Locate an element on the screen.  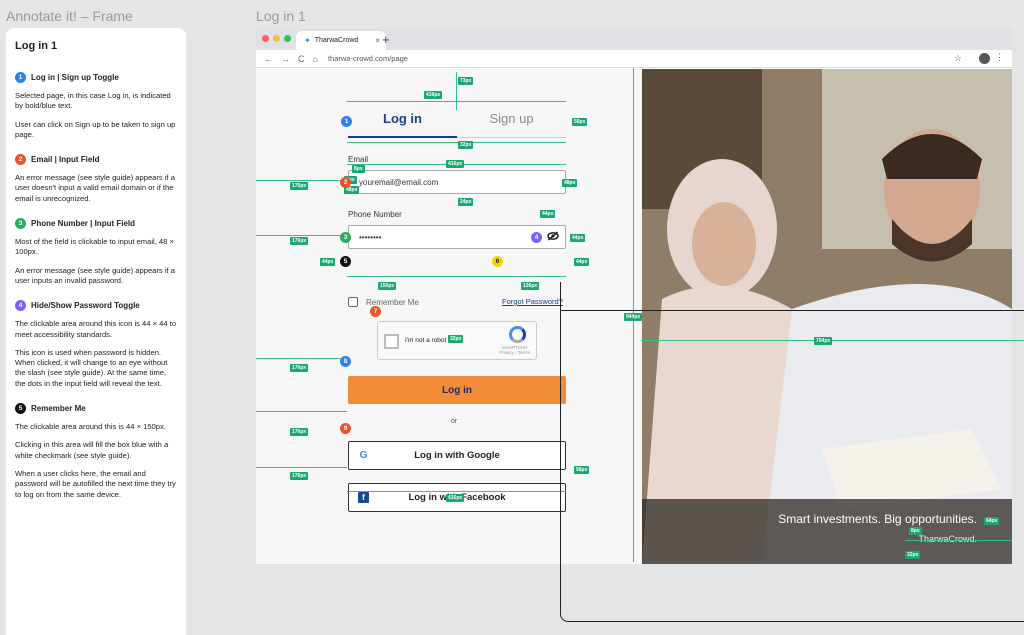
recaptcha-logo-icon is located at coordinates (517, 334).